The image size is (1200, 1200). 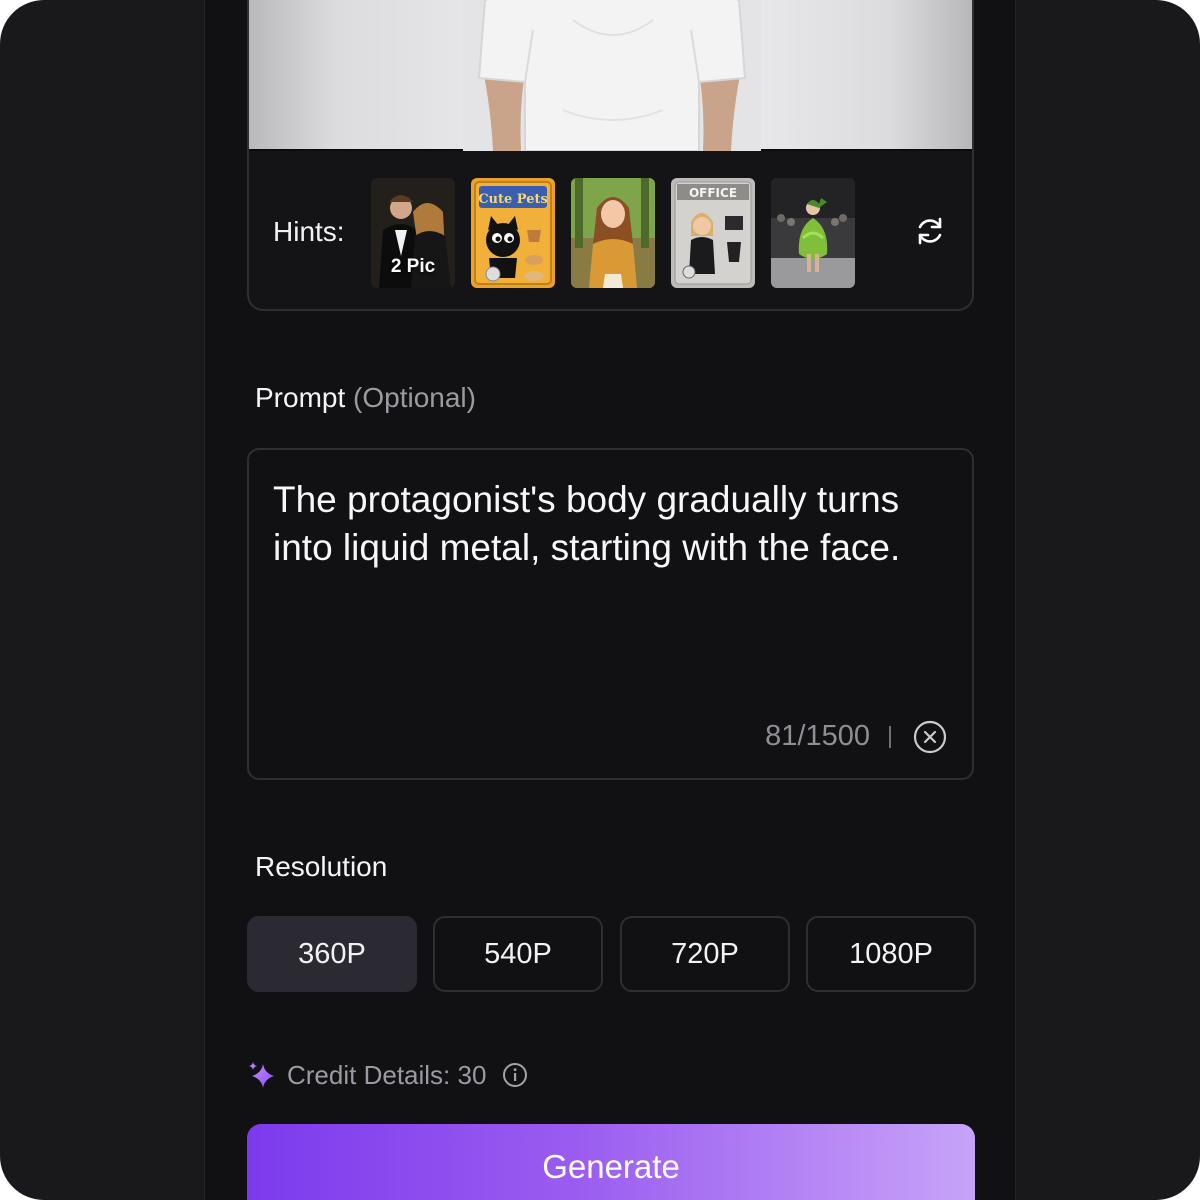 I want to click on office-figure-box-thumbnail: OFFICE, so click(x=713, y=233).